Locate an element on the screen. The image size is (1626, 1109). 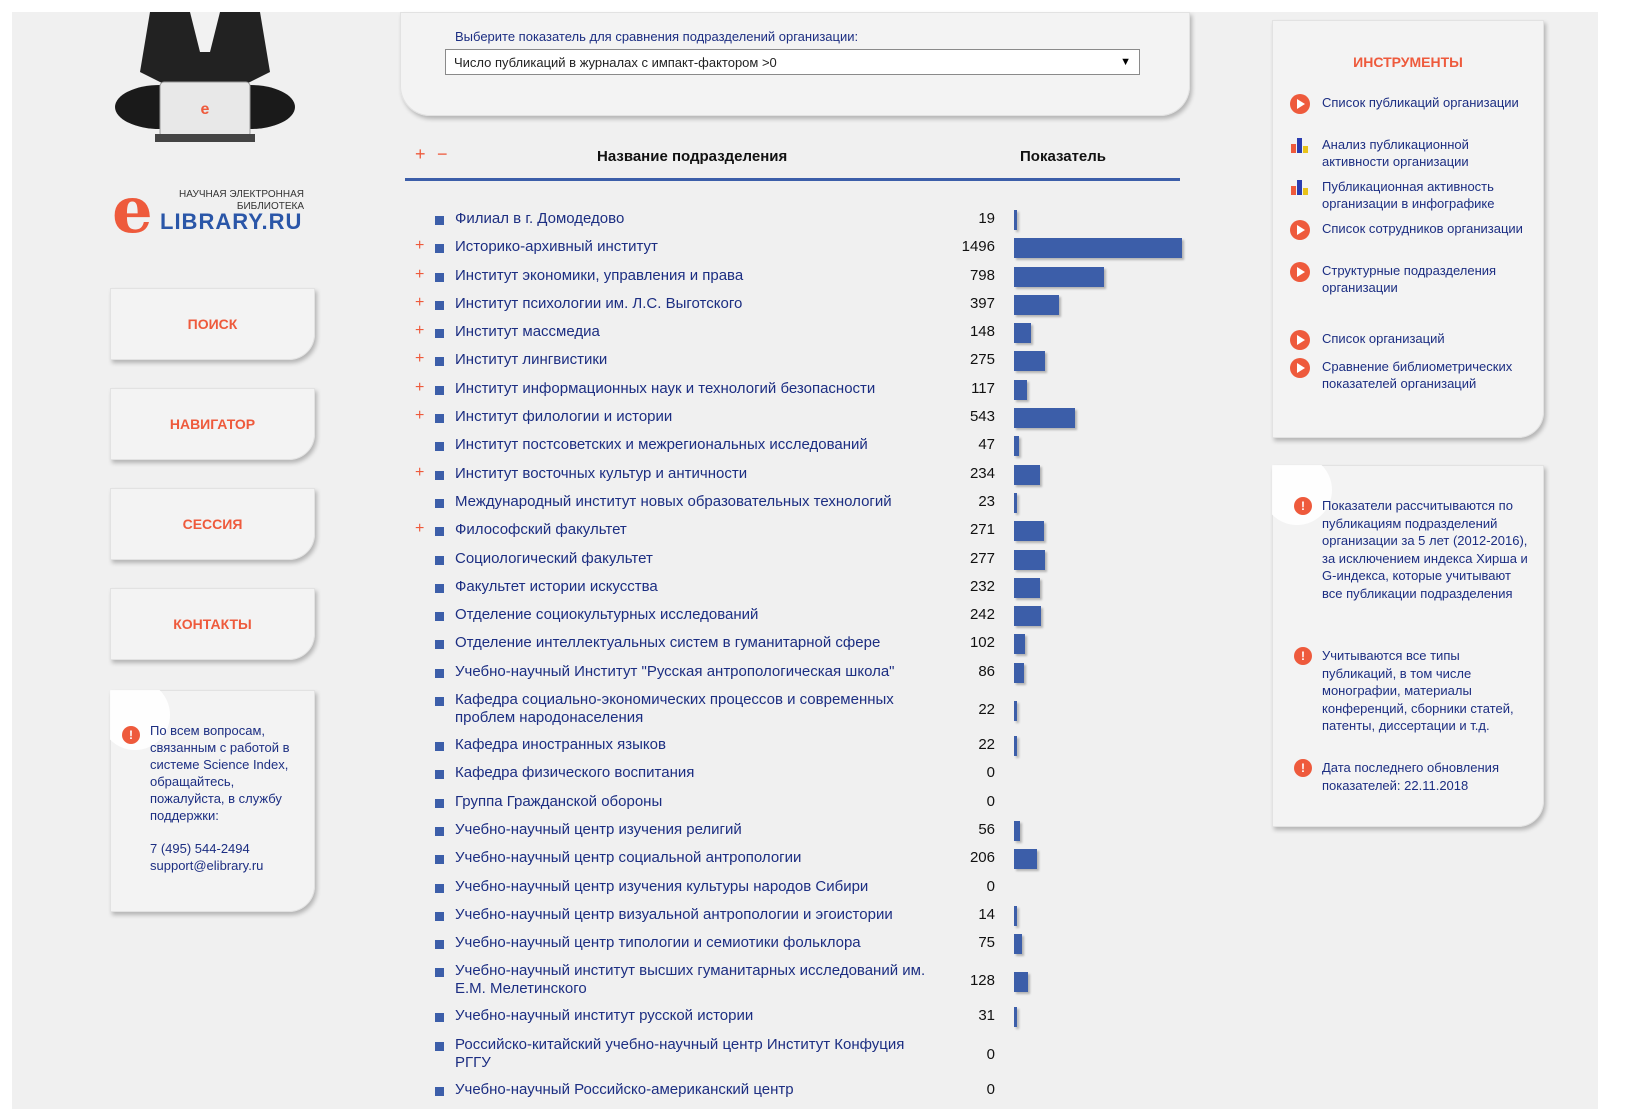
tool-staff-list: Список сотрудников организации is located at coordinates (1412, 230).